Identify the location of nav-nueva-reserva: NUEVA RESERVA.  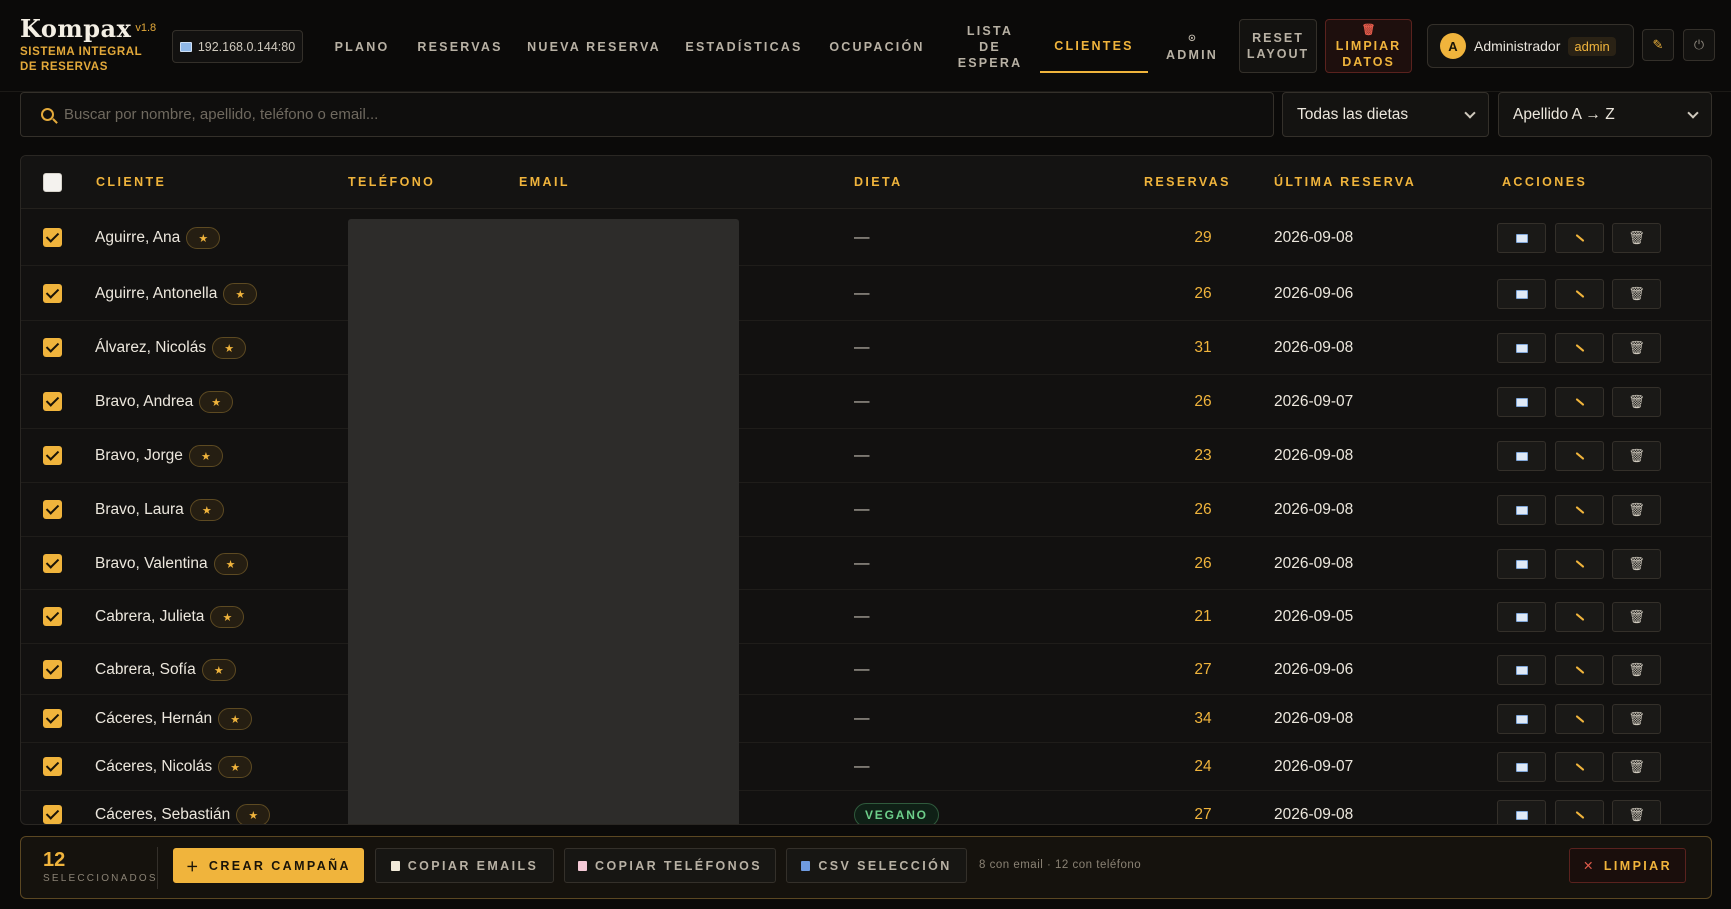
(594, 47).